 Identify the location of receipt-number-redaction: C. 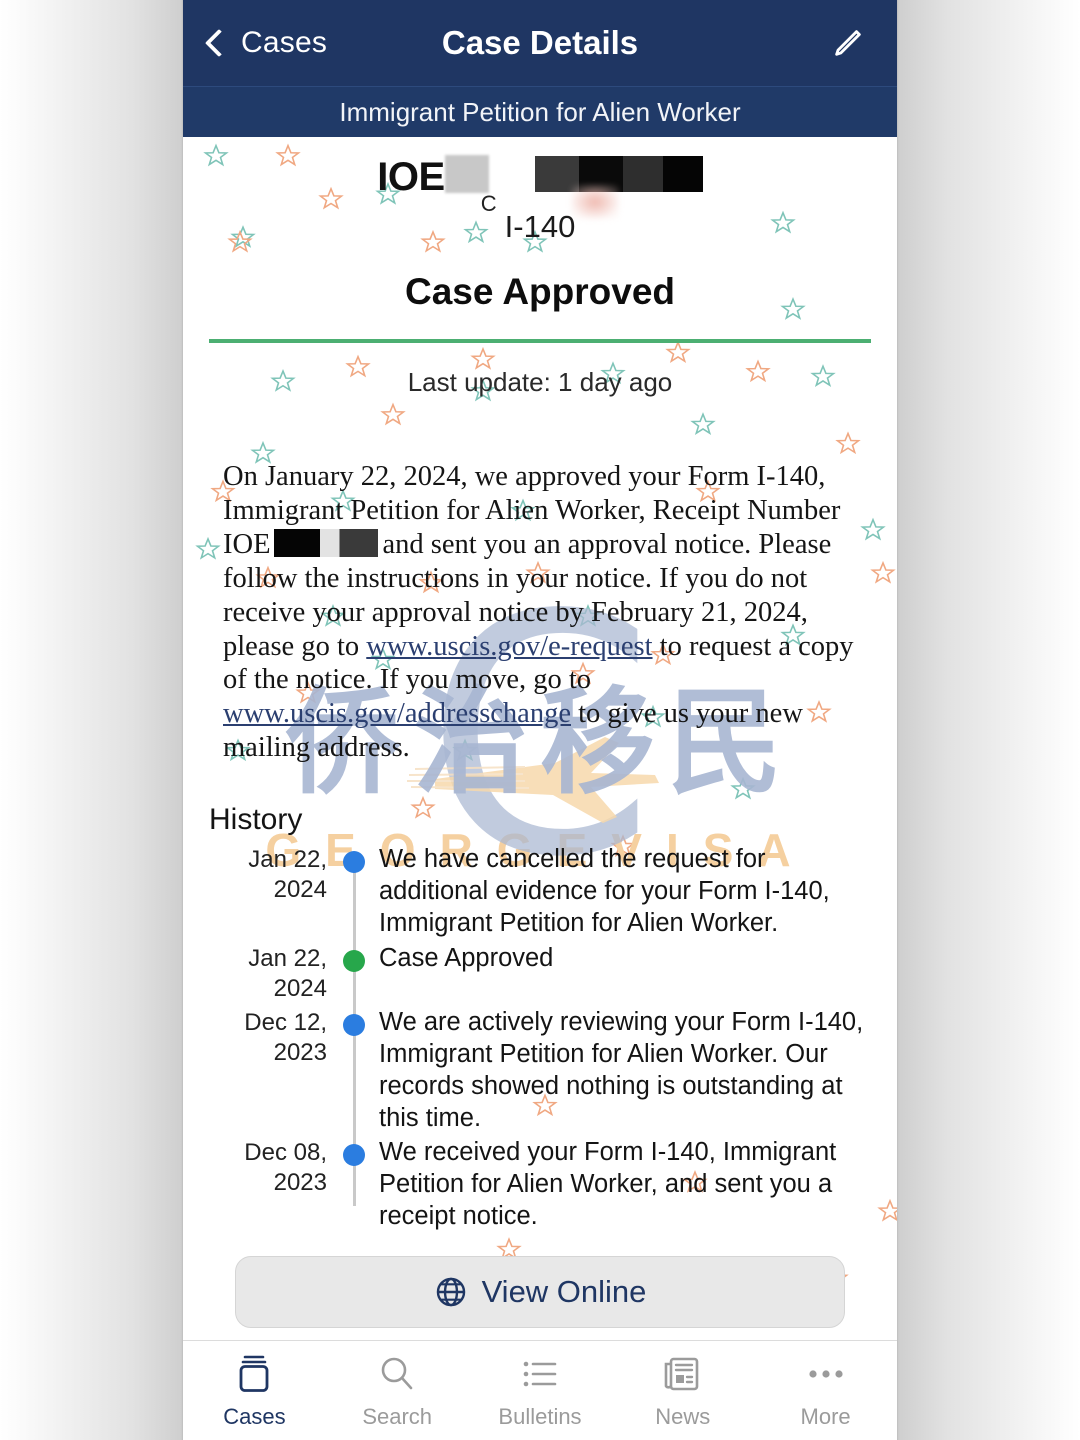
(573, 187).